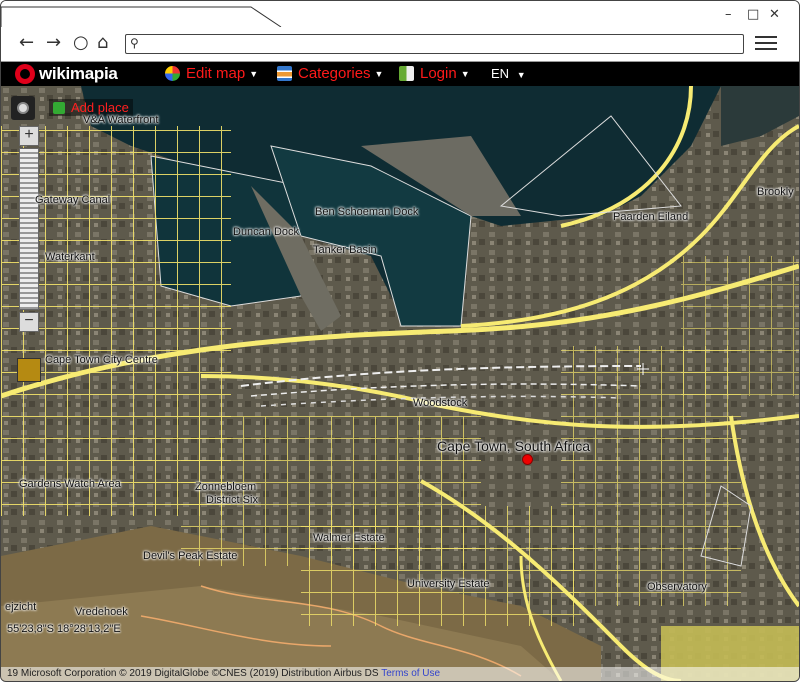 The image size is (800, 682). Describe the element at coordinates (29, 322) in the screenshot. I see `zoom-out-button: −` at that location.